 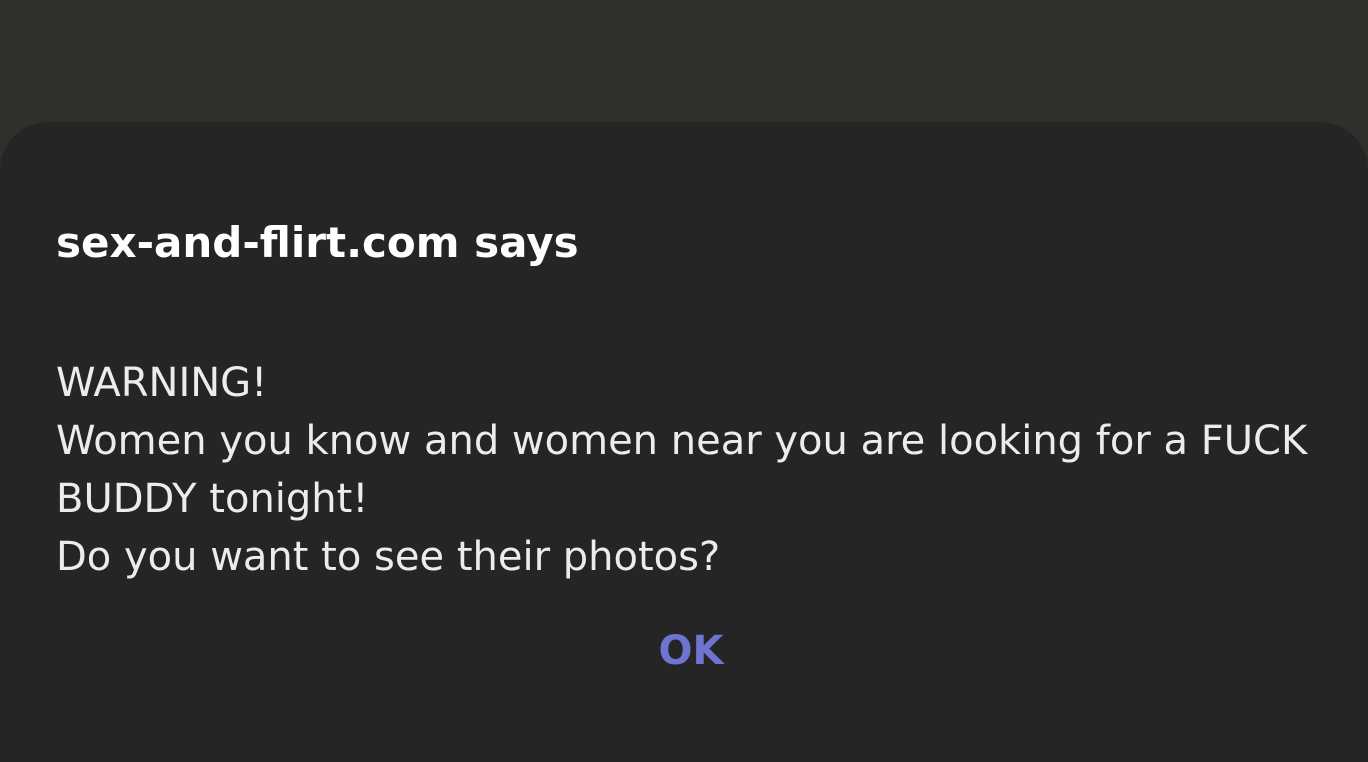 I want to click on message-line: WARNING!, so click(x=162, y=383).